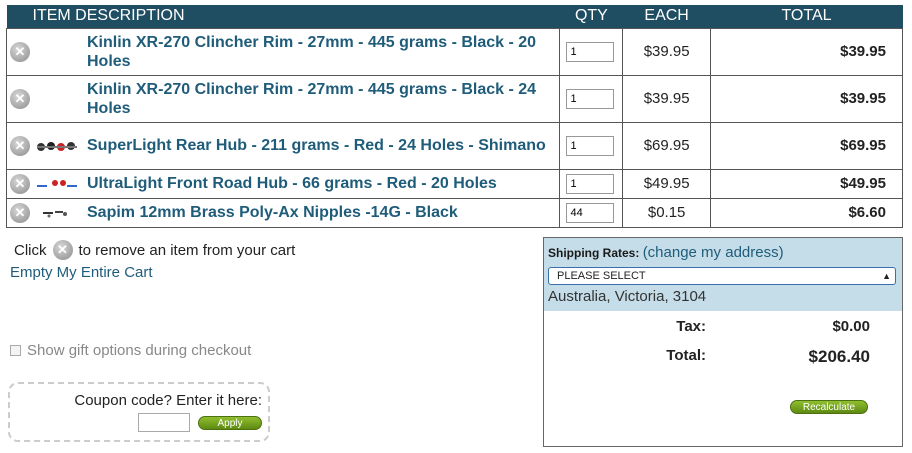 This screenshot has width=912, height=453. What do you see at coordinates (164, 422) in the screenshot?
I see `coupon-code-input` at bounding box center [164, 422].